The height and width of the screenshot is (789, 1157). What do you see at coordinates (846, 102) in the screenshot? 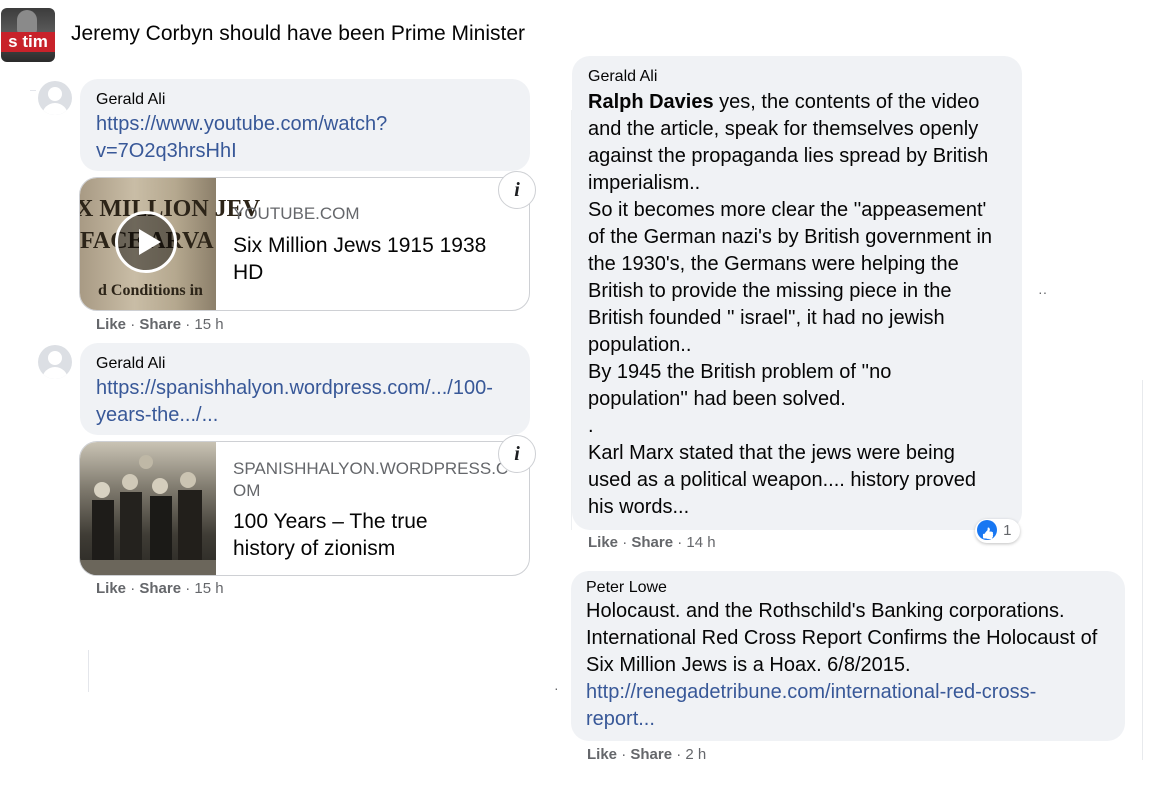
I see `comment-line-text: yes, the contents of the video` at bounding box center [846, 102].